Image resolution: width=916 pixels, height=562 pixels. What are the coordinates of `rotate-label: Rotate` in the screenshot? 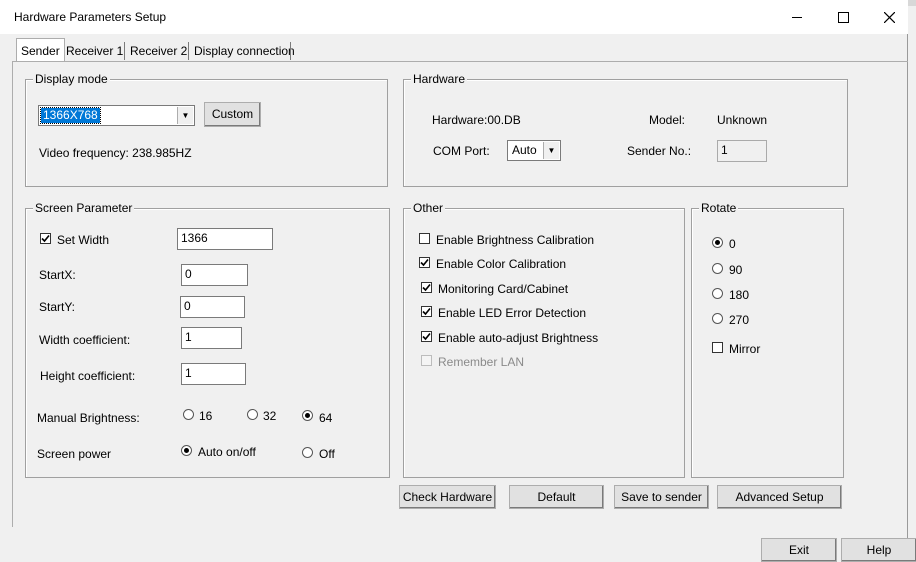 It's located at (719, 208).